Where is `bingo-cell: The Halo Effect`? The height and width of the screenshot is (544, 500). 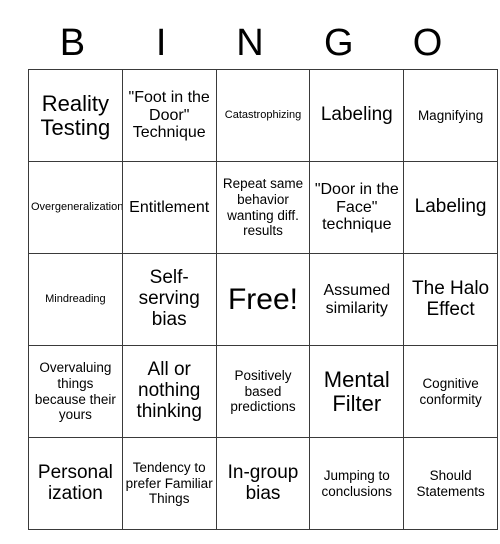 bingo-cell: The Halo Effect is located at coordinates (450, 299).